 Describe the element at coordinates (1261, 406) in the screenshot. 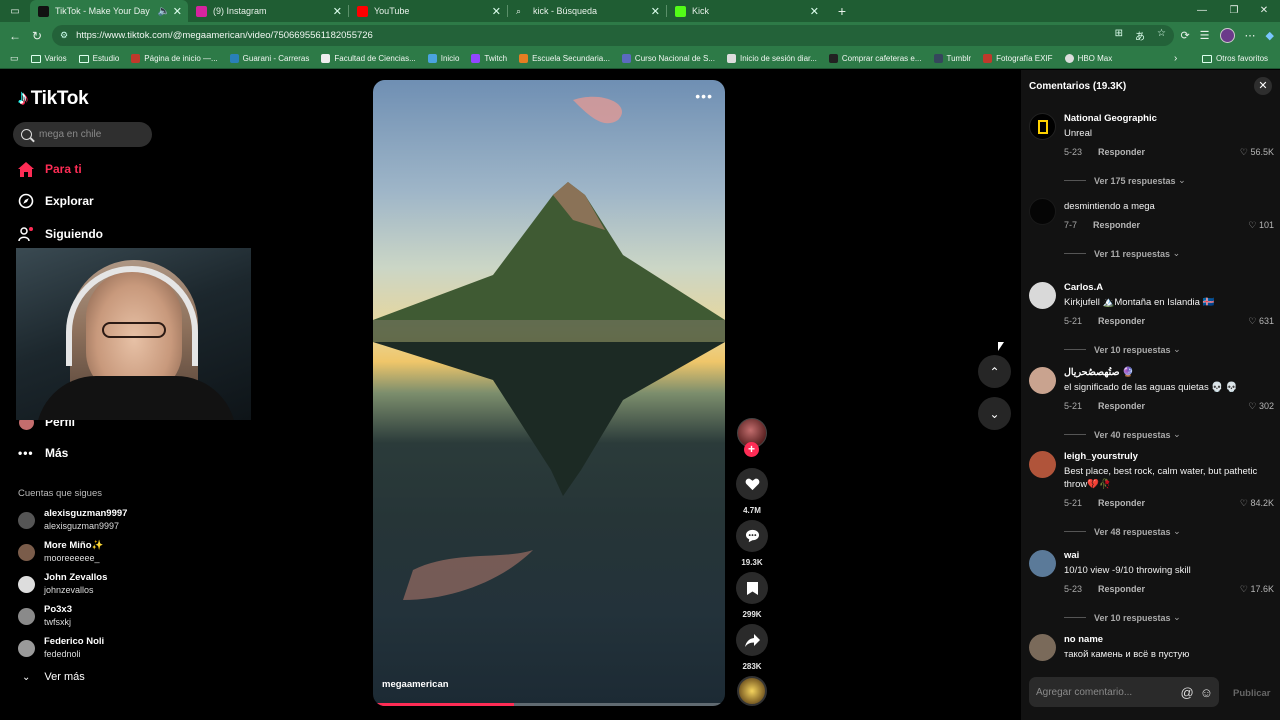

I see `comment-like-button: ♡ 302` at that location.